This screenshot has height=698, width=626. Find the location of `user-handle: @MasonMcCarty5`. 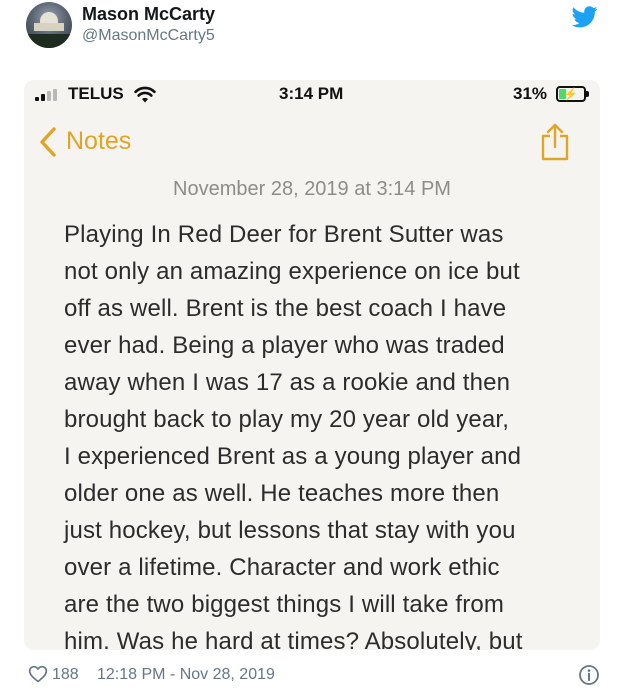

user-handle: @MasonMcCarty5 is located at coordinates (148, 36).